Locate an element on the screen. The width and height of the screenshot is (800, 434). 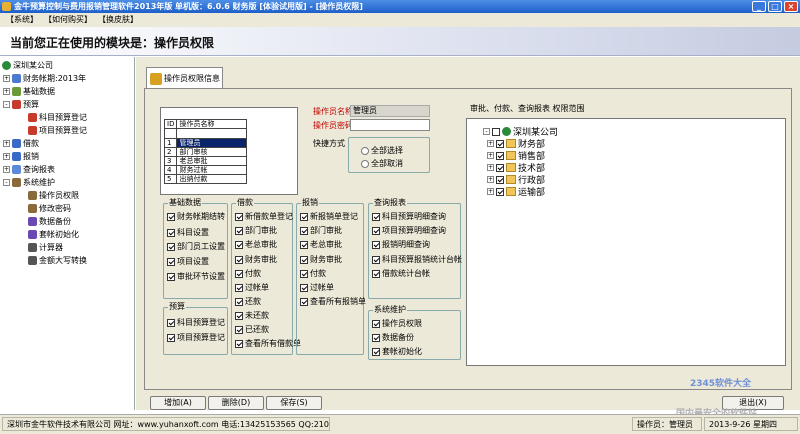
tree-item-budget: - 预算 is located at coordinates (21, 104).